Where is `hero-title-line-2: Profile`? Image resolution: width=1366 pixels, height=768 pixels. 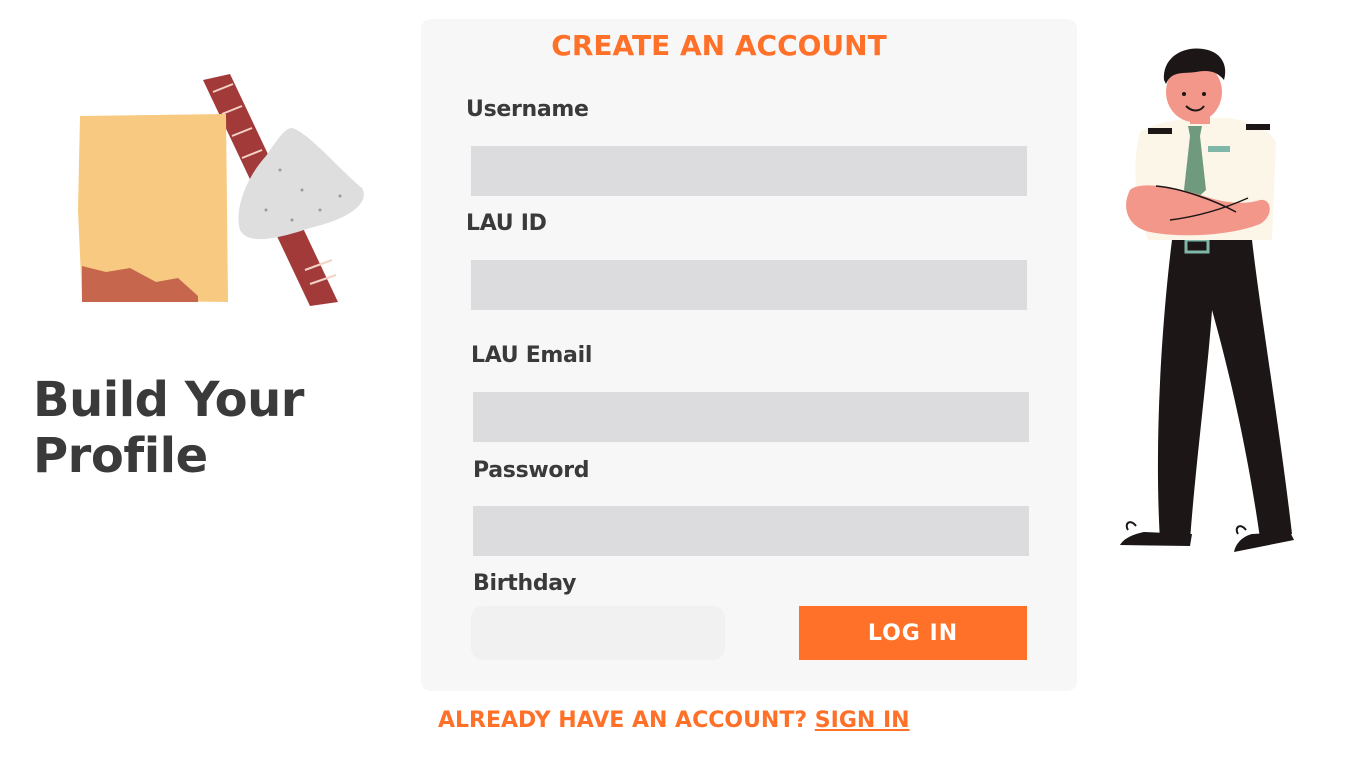
hero-title-line-2: Profile is located at coordinates (120, 456).